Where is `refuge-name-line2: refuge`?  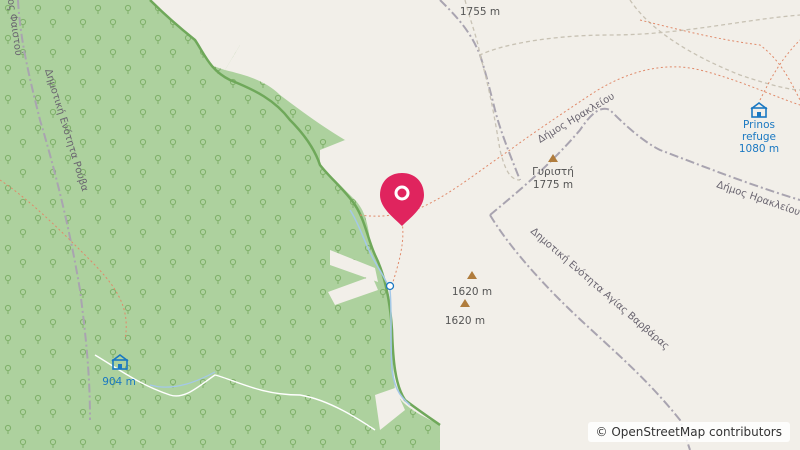 refuge-name-line2: refuge is located at coordinates (759, 137).